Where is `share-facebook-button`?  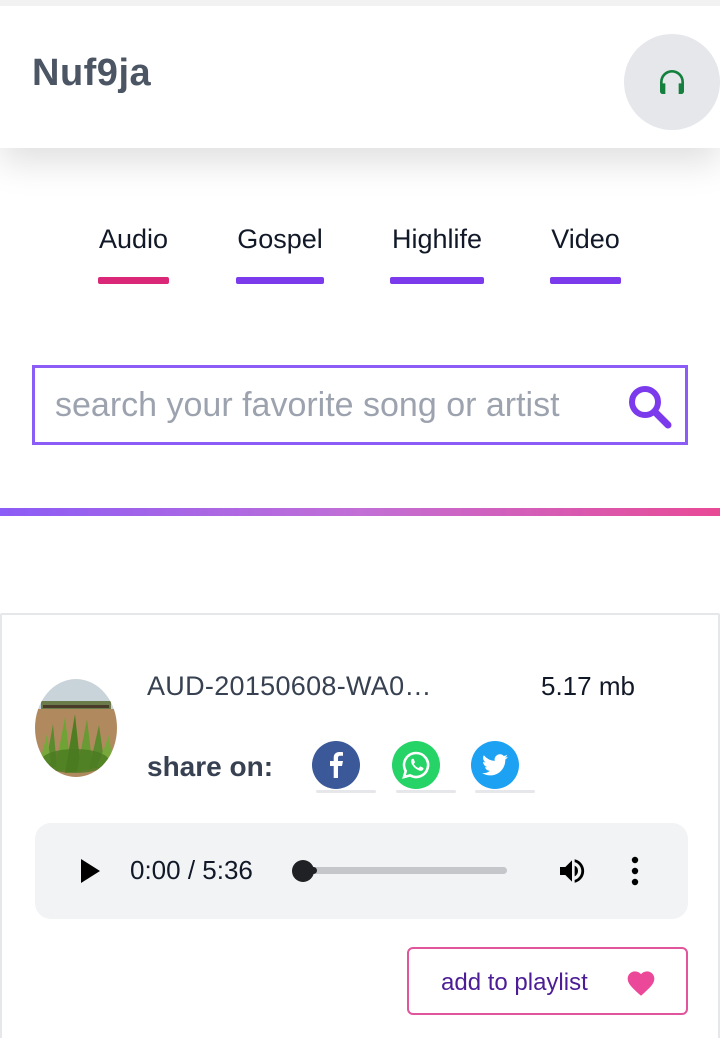 share-facebook-button is located at coordinates (344, 767).